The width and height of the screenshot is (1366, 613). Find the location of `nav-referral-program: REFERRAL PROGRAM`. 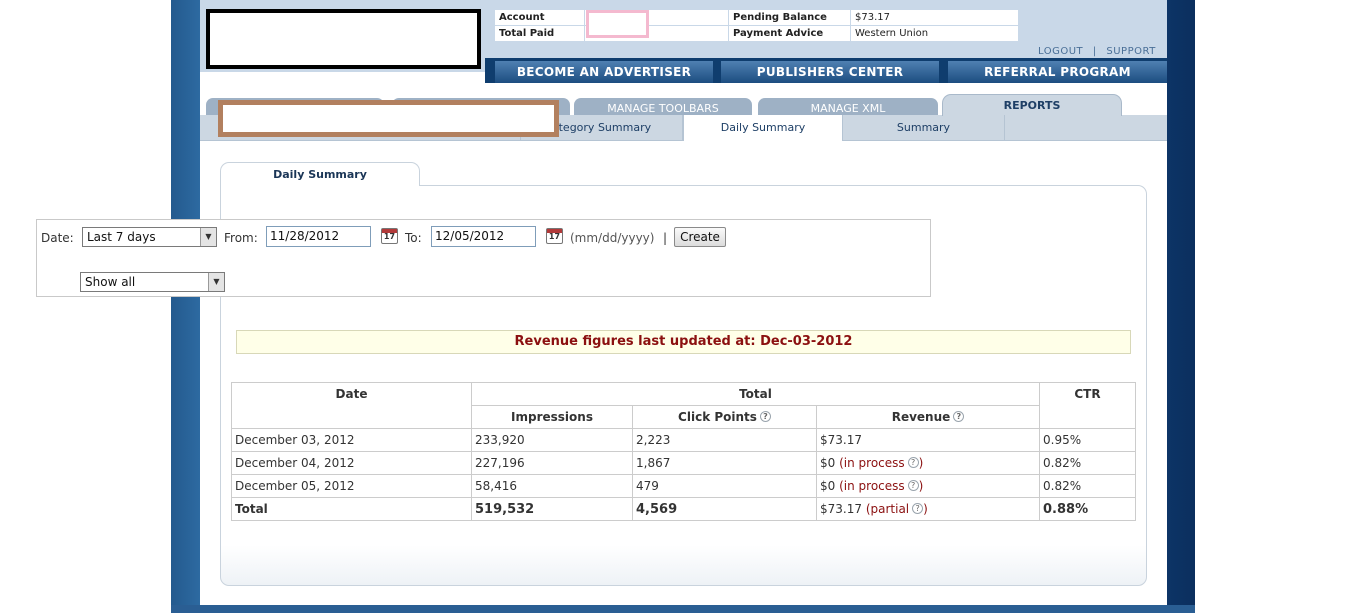

nav-referral-program: REFERRAL PROGRAM is located at coordinates (1057, 72).